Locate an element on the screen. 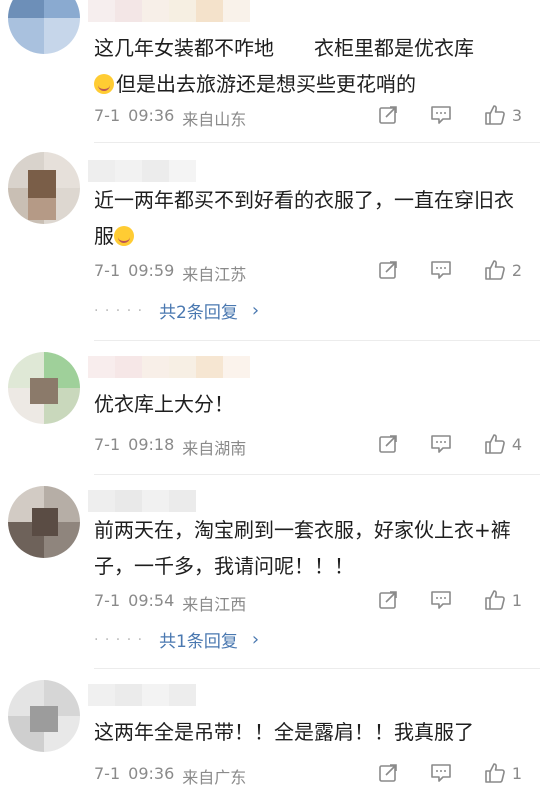 Image resolution: width=540 pixels, height=794 pixels. comment-text-line: 优衣库上大分！ is located at coordinates (164, 404).